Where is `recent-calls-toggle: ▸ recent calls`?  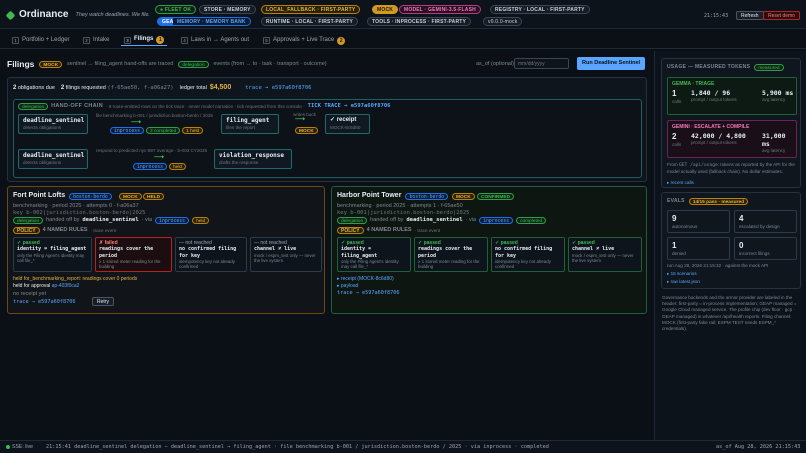
recent-calls-toggle: ▸ recent calls is located at coordinates (680, 183).